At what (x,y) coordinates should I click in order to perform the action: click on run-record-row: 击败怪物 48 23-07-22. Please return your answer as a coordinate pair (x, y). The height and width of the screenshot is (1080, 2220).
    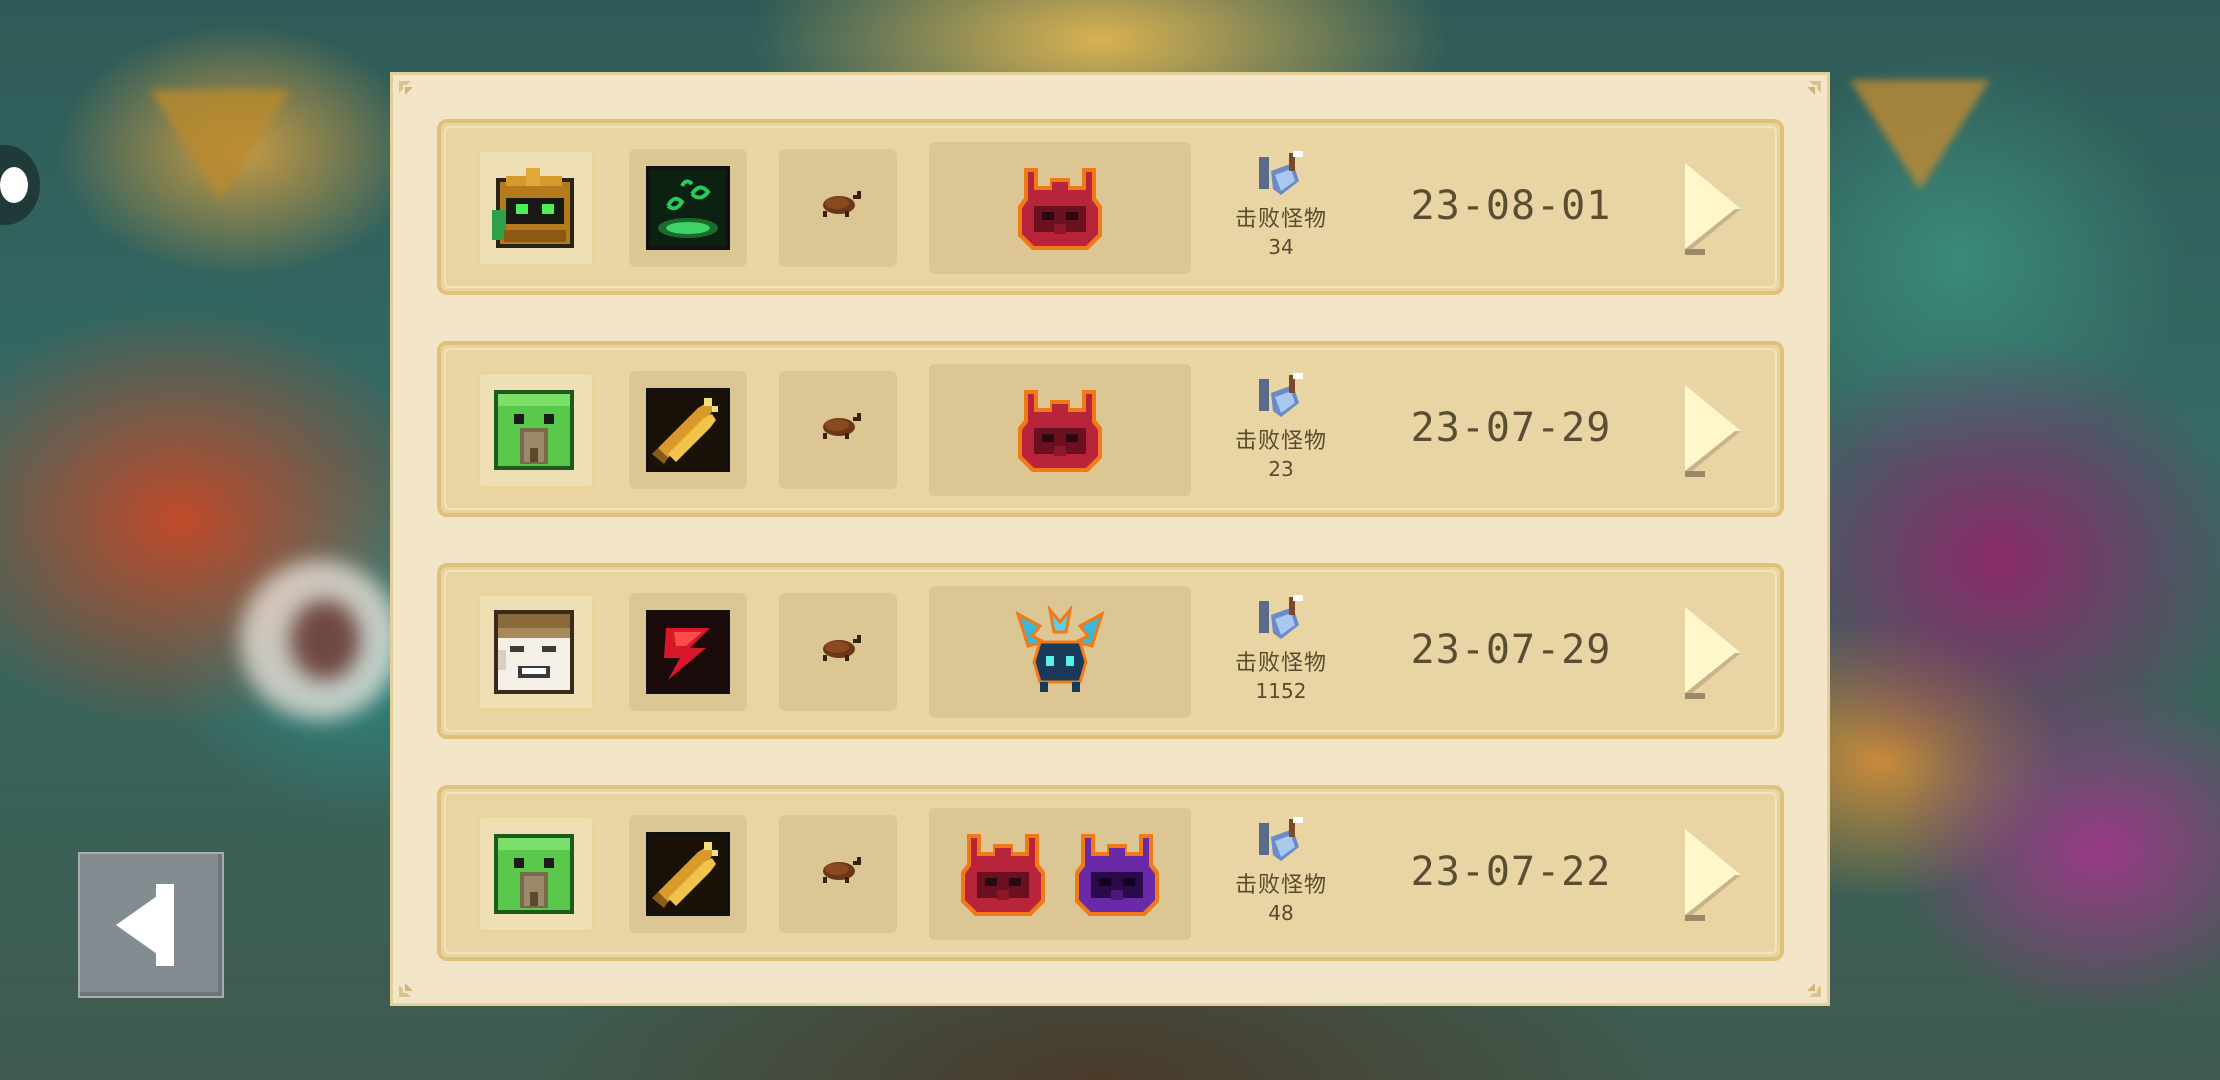
    Looking at the image, I should click on (1110, 873).